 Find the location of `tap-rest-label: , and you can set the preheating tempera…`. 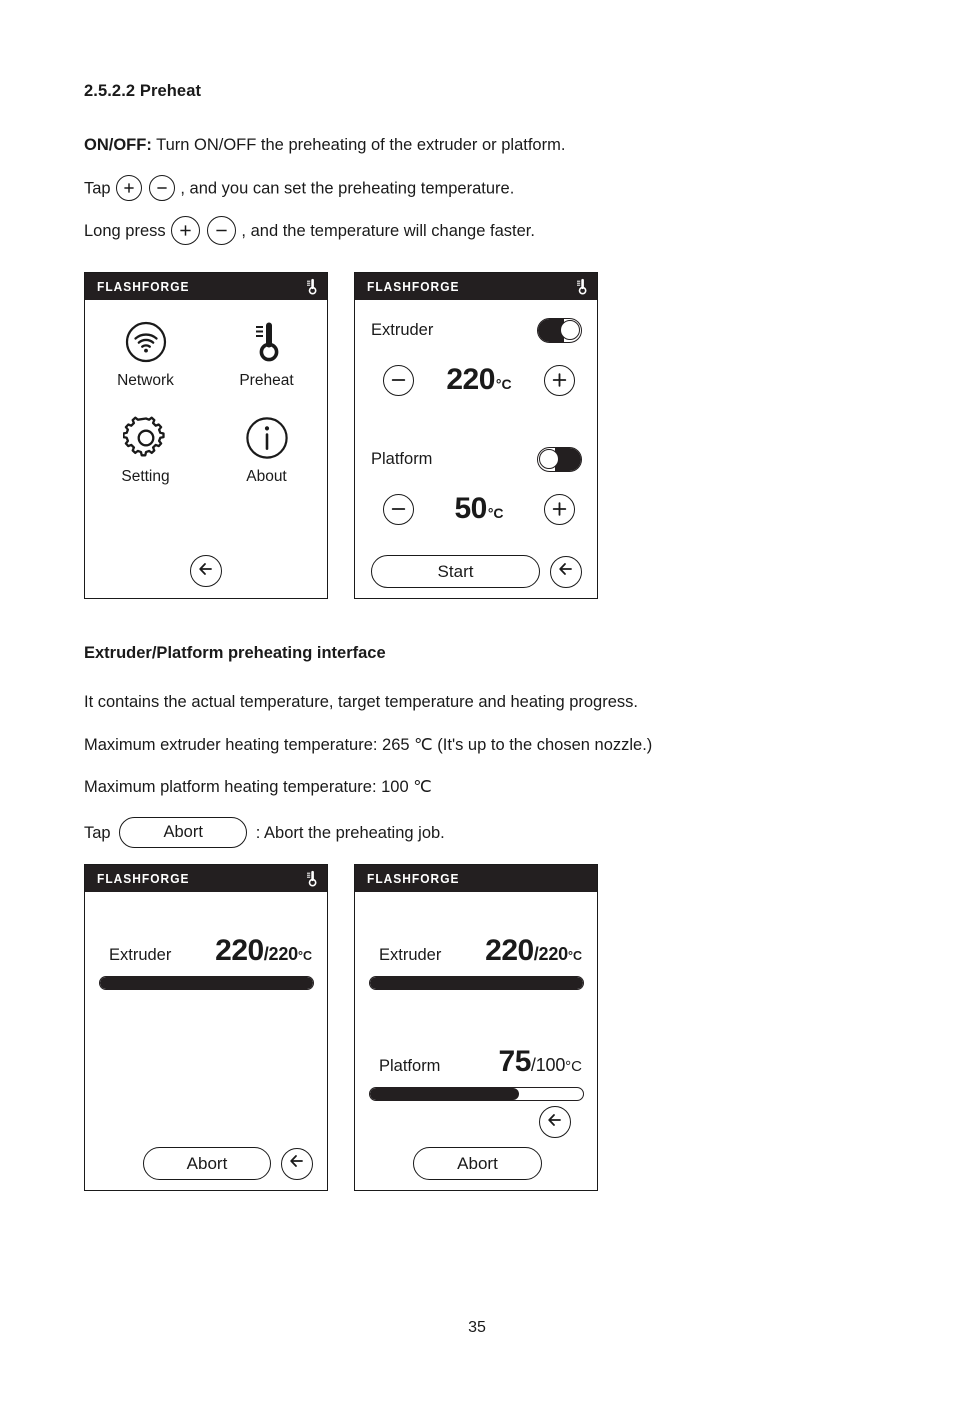

tap-rest-label: , and you can set the preheating tempera… is located at coordinates (347, 188).